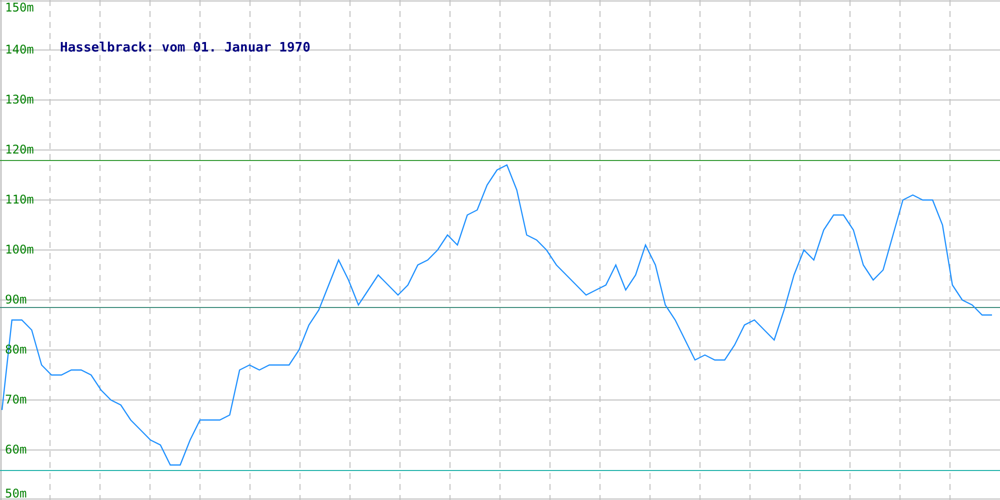 The width and height of the screenshot is (1000, 500). What do you see at coordinates (16, 449) in the screenshot?
I see `axis-label: 60m` at bounding box center [16, 449].